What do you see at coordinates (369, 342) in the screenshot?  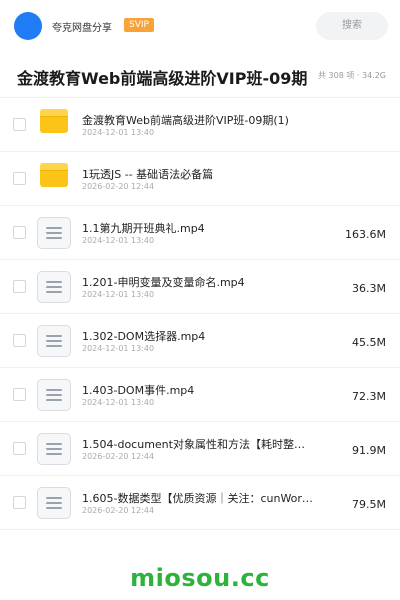 I see `file-size: 45.5M` at bounding box center [369, 342].